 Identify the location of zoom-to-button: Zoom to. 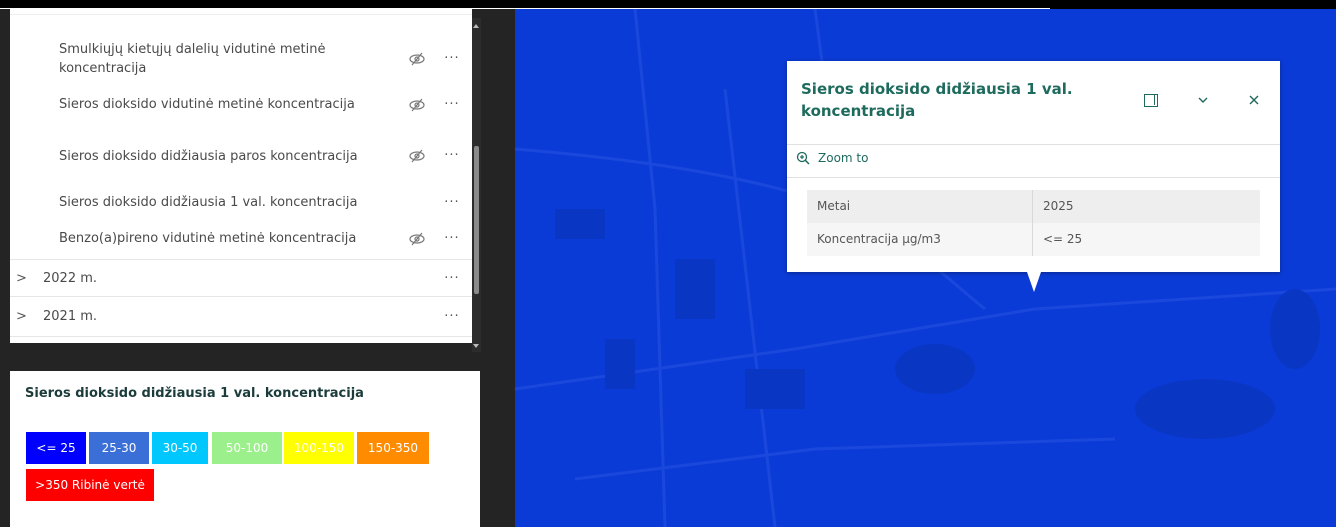
(832, 158).